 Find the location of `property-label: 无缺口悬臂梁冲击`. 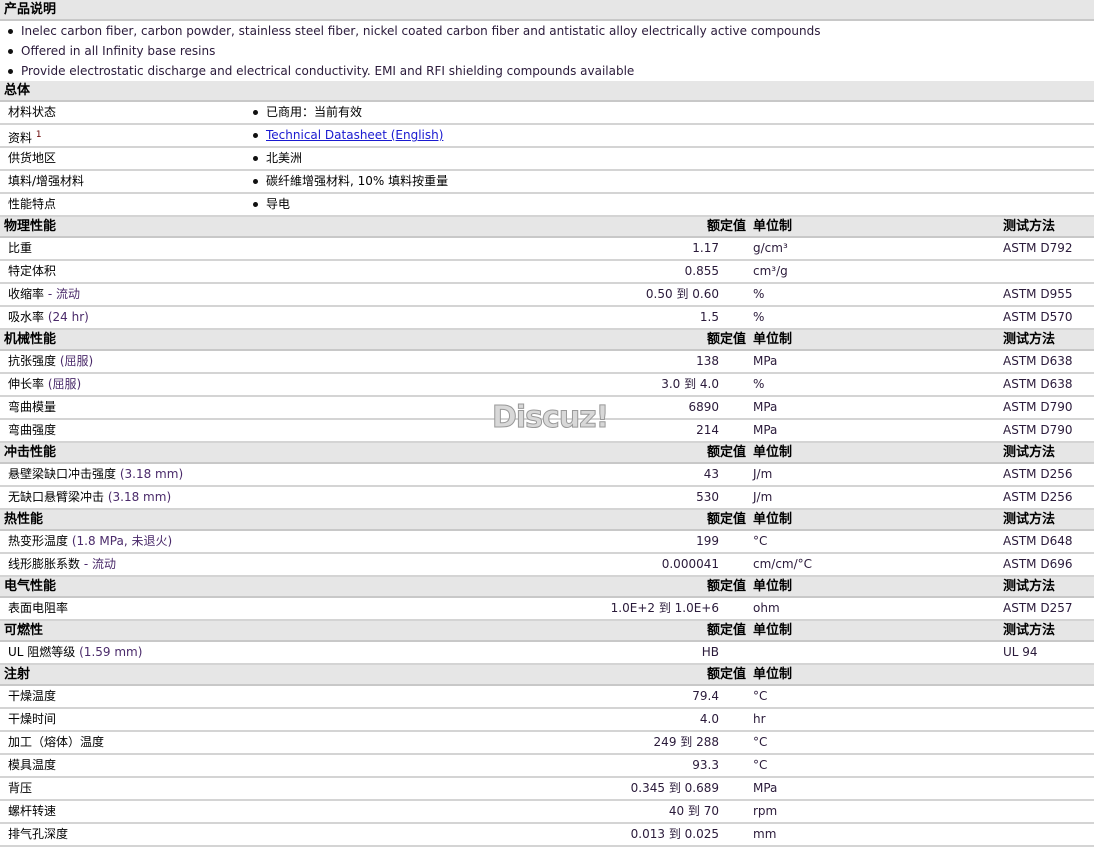

property-label: 无缺口悬臂梁冲击 is located at coordinates (56, 497).